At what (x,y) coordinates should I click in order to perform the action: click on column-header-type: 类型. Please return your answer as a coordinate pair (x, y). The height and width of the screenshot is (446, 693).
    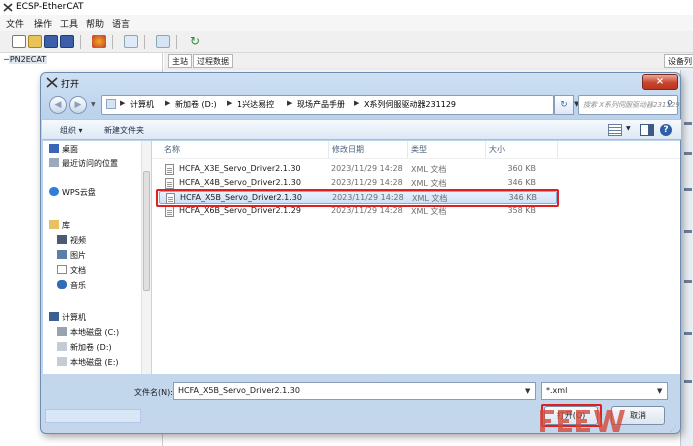
    Looking at the image, I should click on (419, 149).